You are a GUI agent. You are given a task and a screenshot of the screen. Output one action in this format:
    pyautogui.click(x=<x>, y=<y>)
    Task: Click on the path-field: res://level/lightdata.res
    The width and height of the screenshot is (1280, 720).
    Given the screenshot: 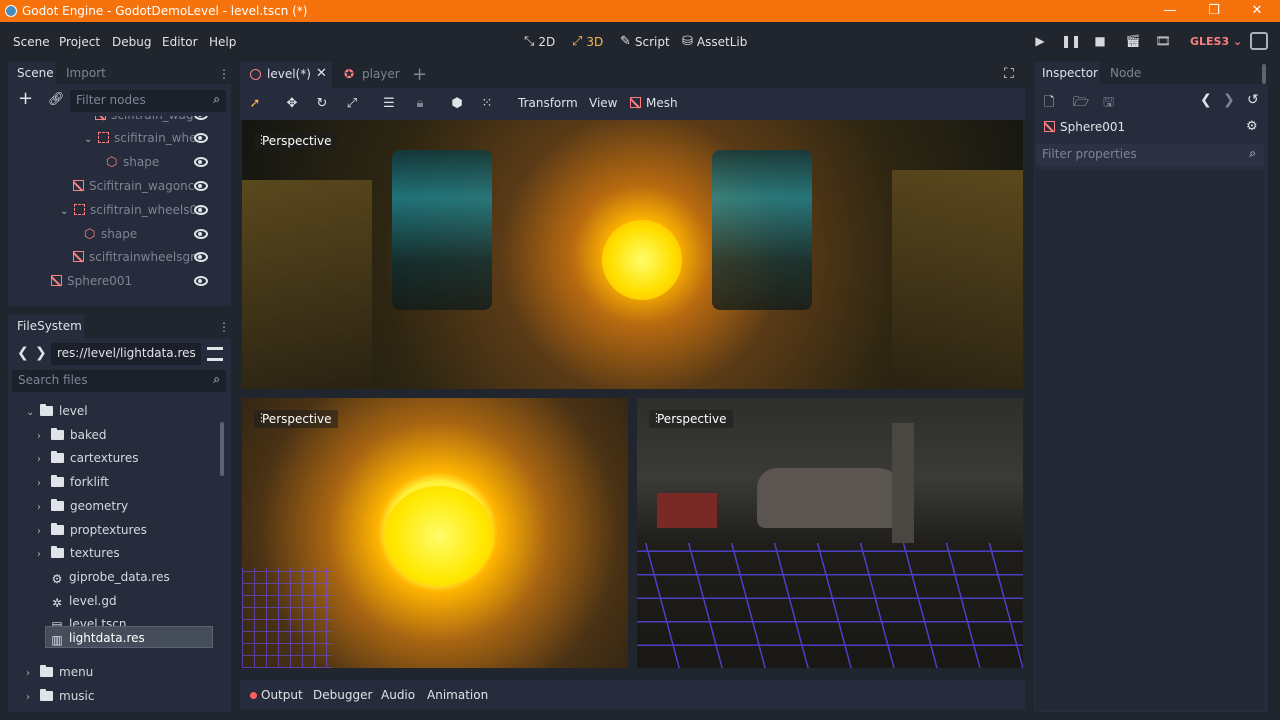 What is the action you would take?
    pyautogui.click(x=126, y=354)
    